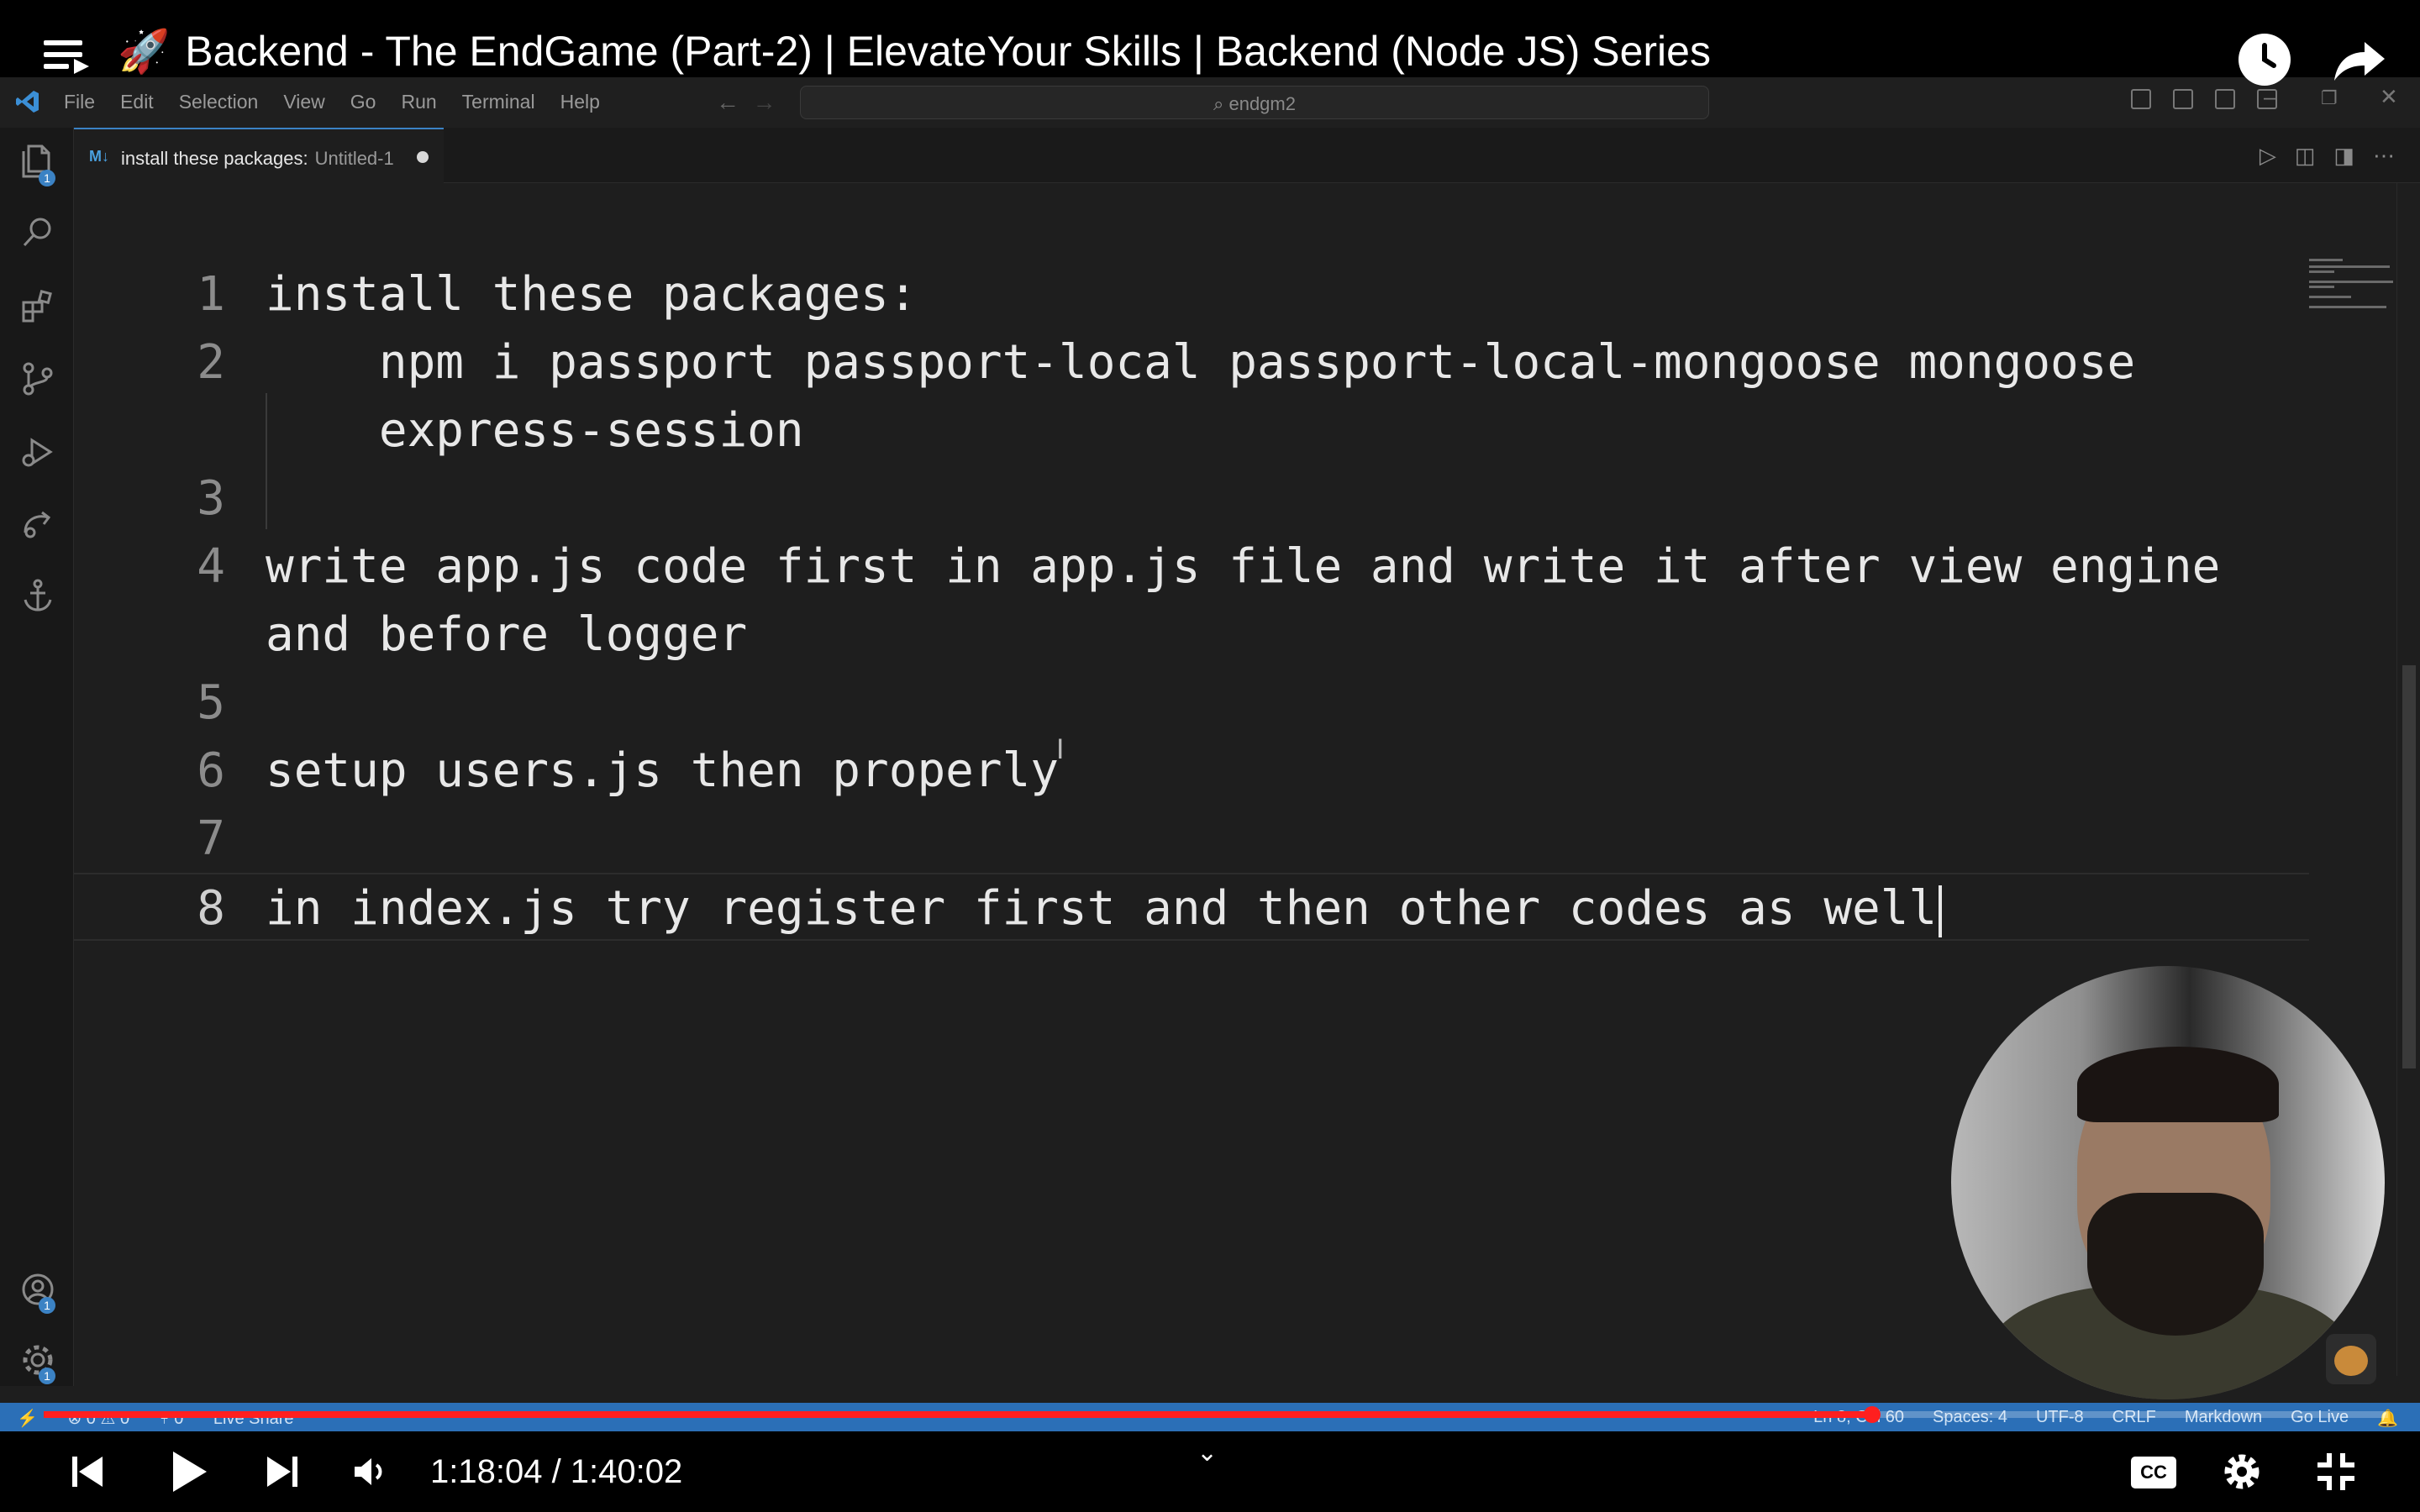  I want to click on code-line-3: 3, so click(1192, 499).